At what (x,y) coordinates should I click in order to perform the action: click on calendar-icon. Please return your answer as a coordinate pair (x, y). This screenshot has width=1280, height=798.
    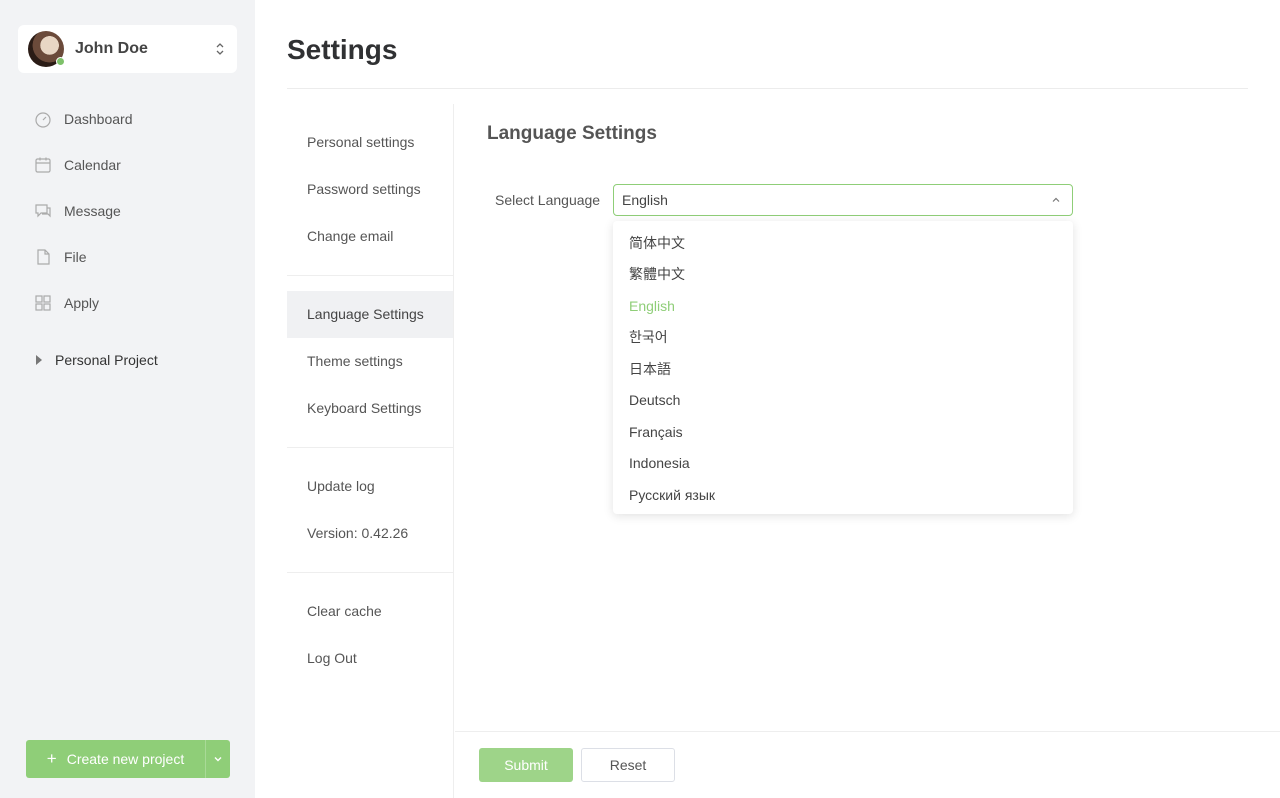
    Looking at the image, I should click on (43, 165).